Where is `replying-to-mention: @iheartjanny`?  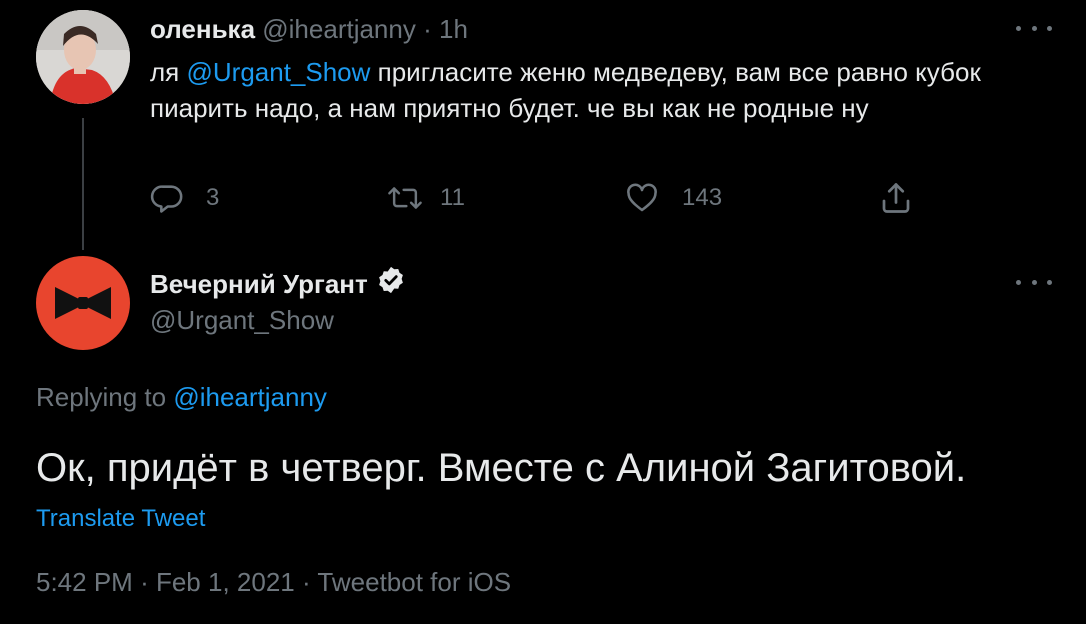 replying-to-mention: @iheartjanny is located at coordinates (250, 397).